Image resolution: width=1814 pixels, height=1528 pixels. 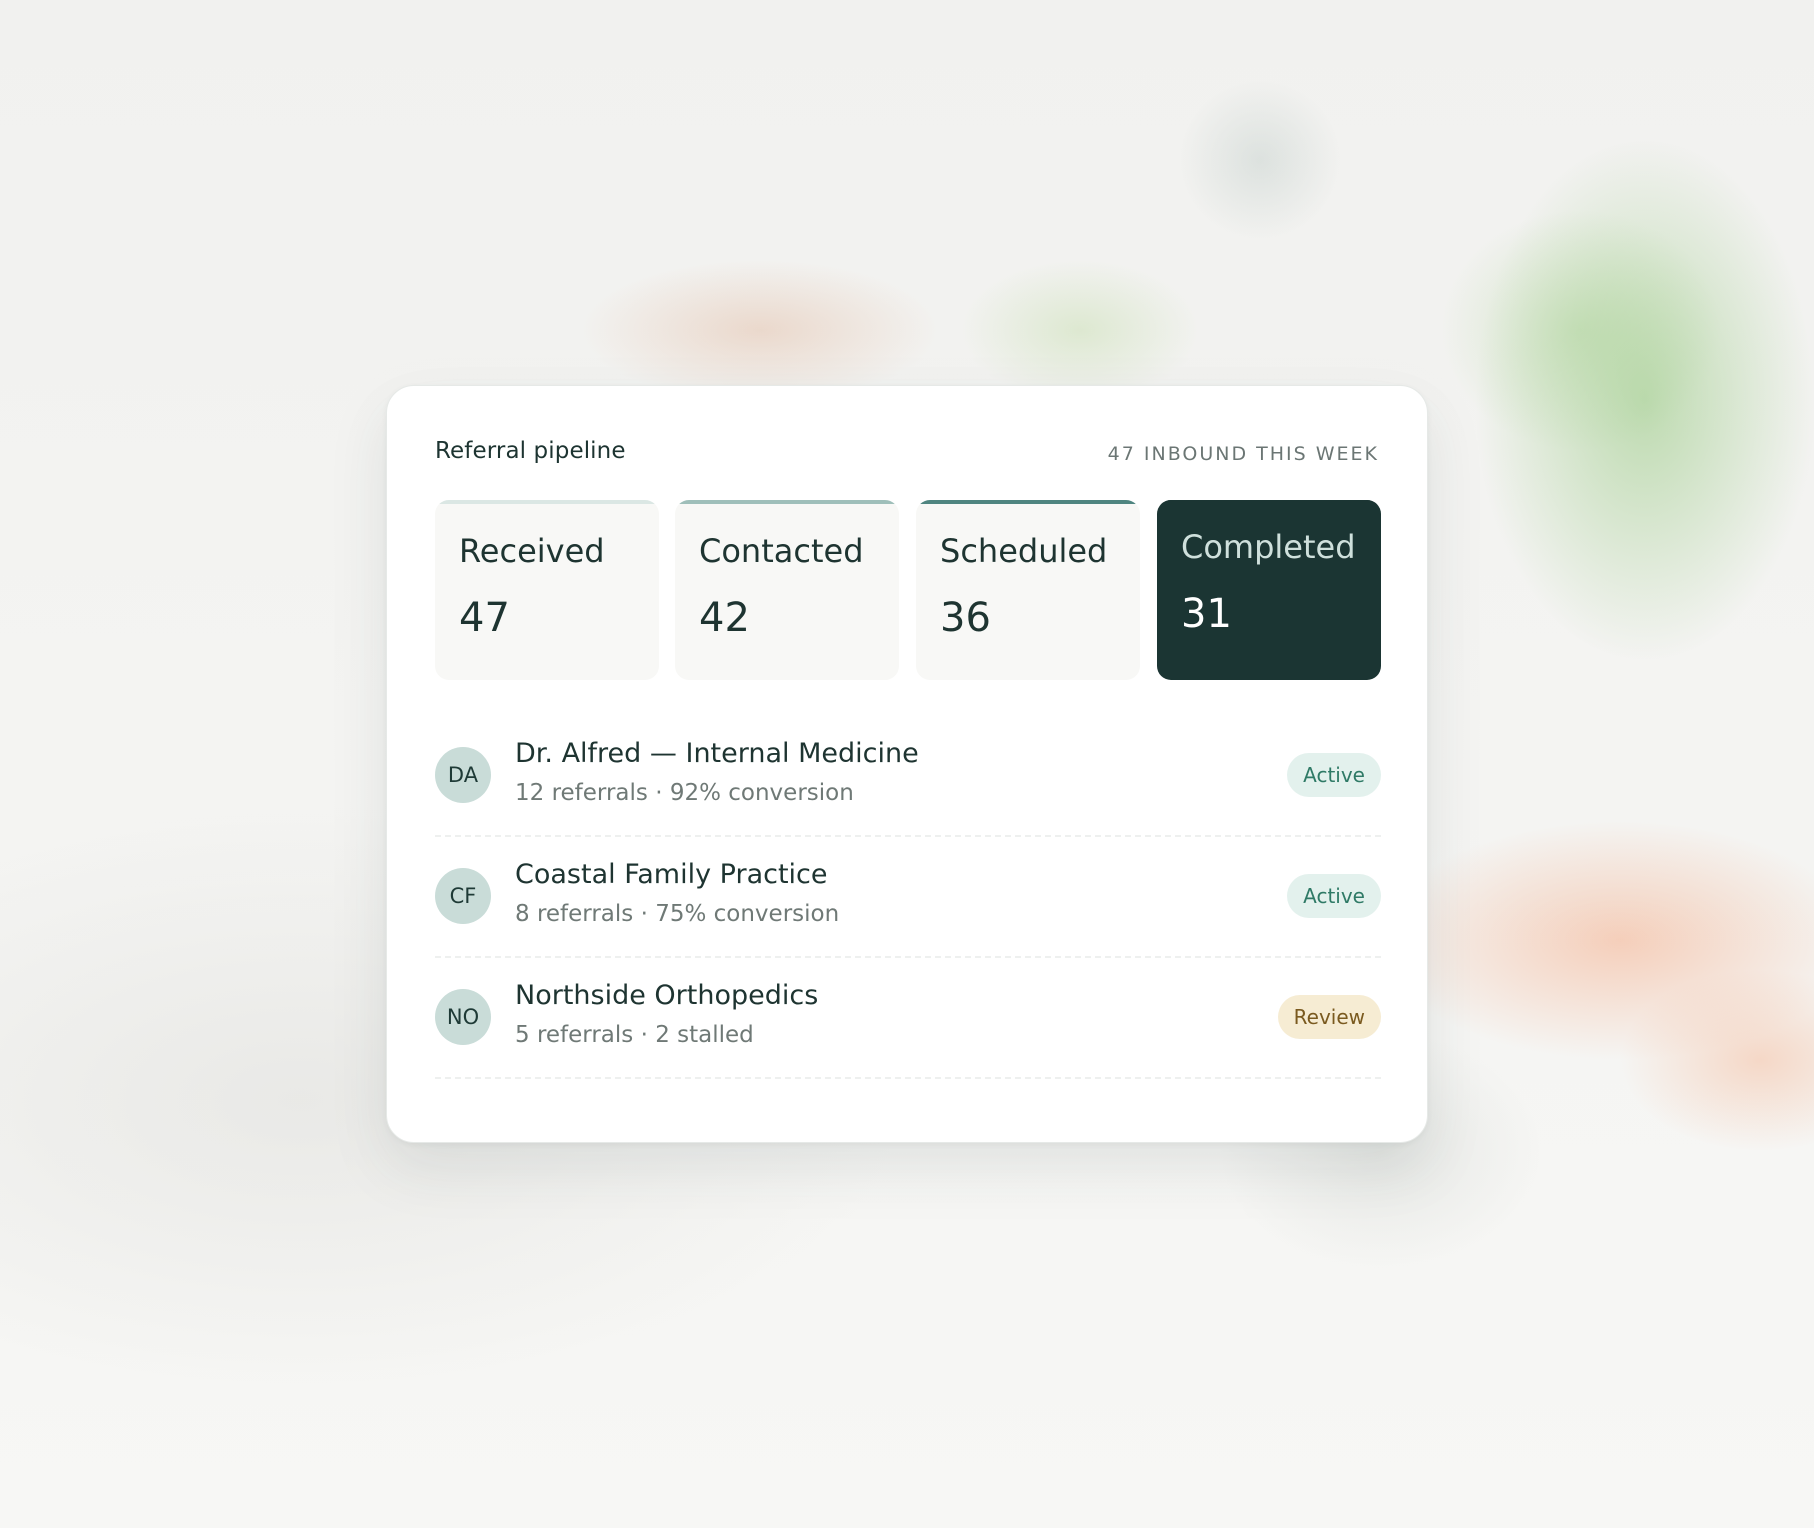 I want to click on stage-contacted: Contacted 42, so click(x=787, y=590).